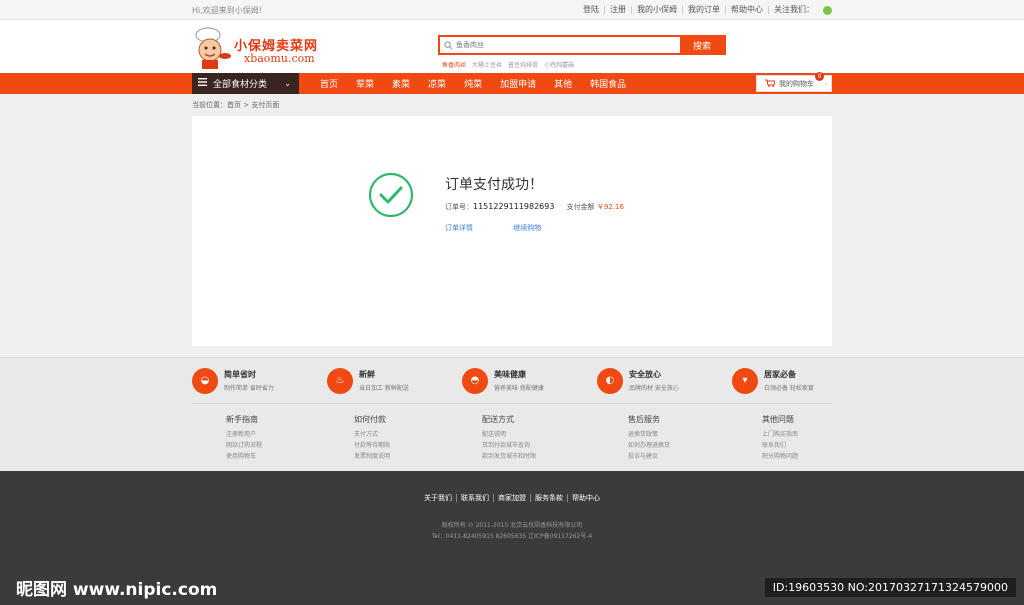 The height and width of the screenshot is (605, 1024). What do you see at coordinates (372, 445) in the screenshot?
I see `help-link: 付款等待期限` at bounding box center [372, 445].